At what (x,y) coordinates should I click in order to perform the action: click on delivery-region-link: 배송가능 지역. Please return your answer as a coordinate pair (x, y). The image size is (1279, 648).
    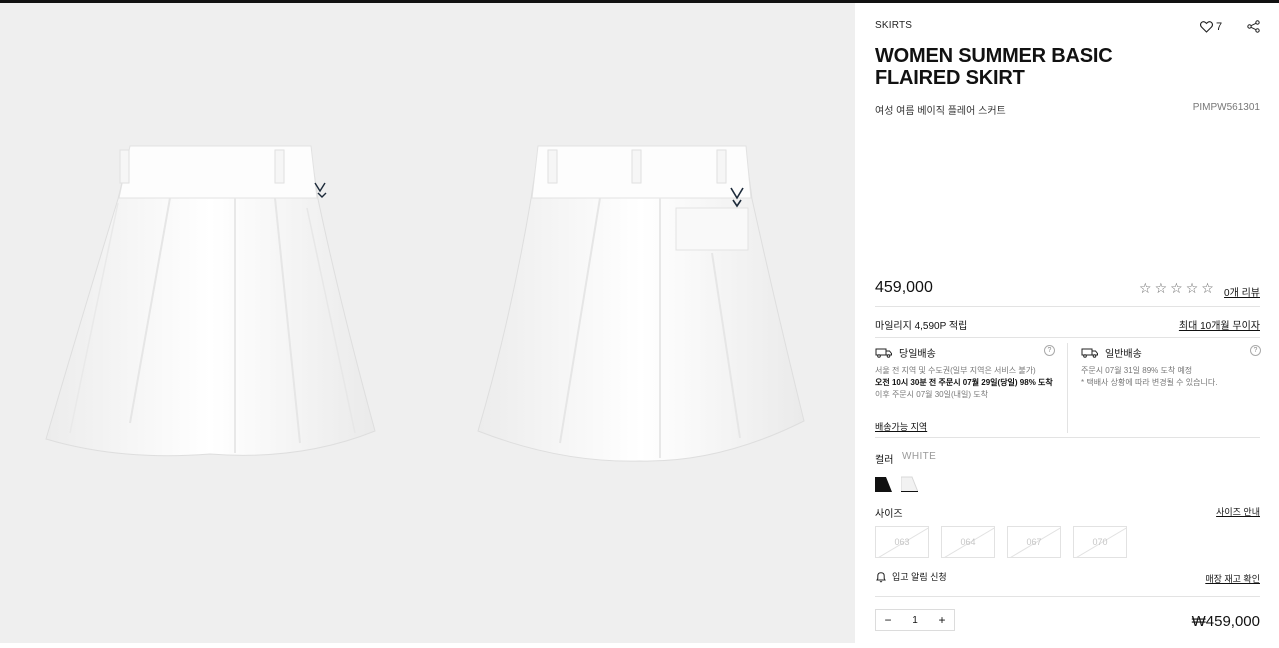
    Looking at the image, I should click on (901, 426).